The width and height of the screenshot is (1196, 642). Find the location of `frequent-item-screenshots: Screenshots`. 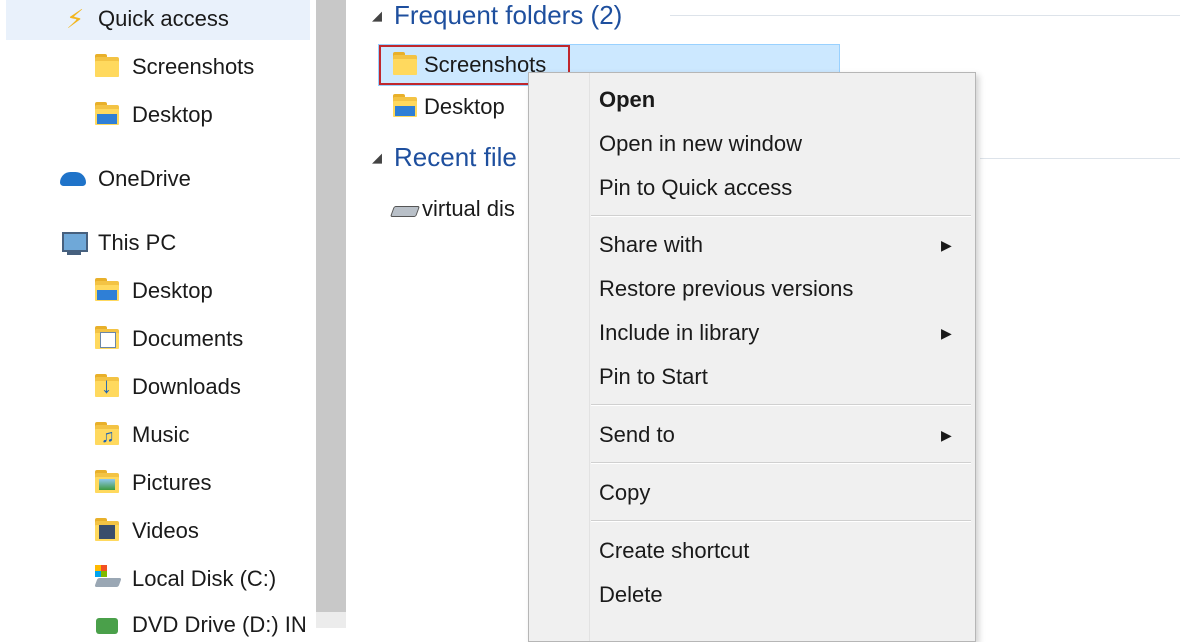

frequent-item-screenshots: Screenshots is located at coordinates (468, 65).